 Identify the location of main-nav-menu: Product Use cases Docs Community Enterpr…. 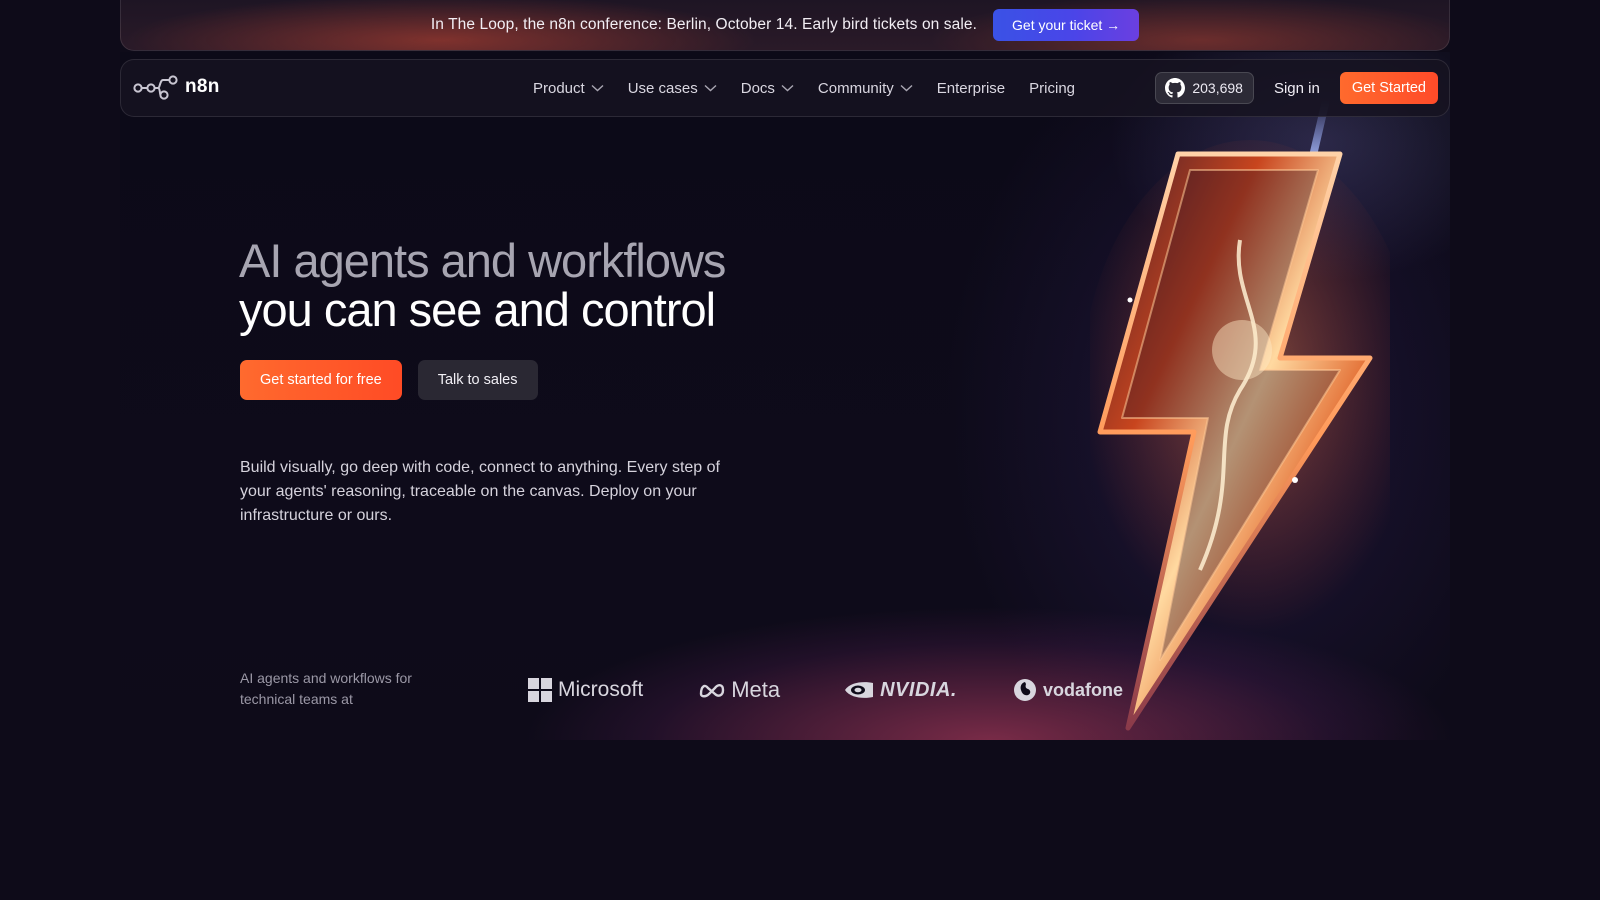
(804, 88).